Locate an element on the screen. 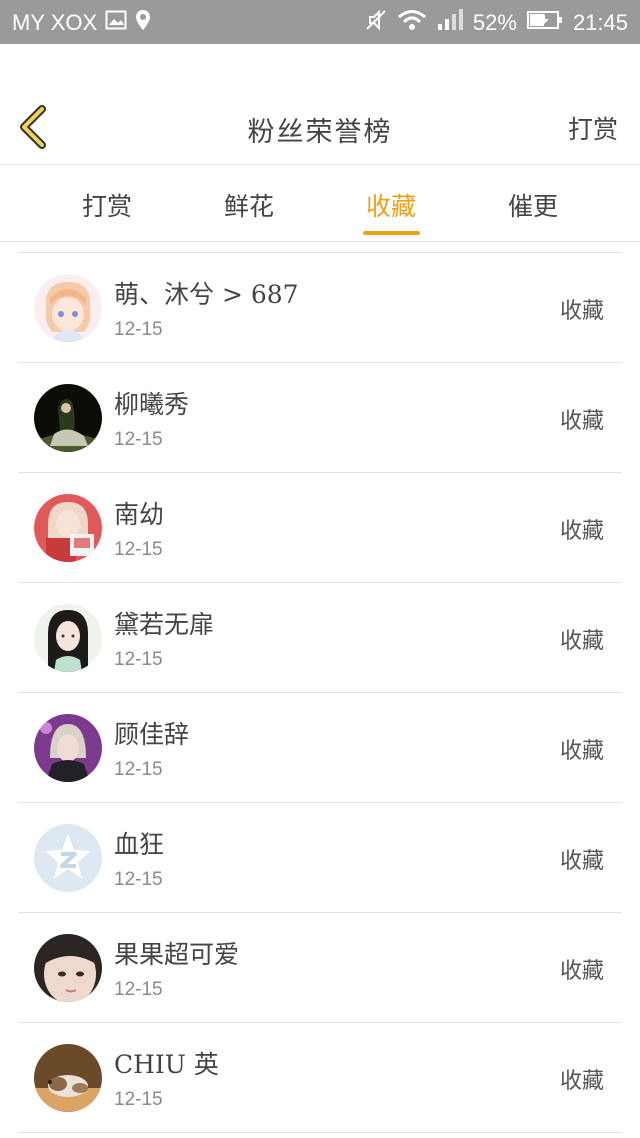 The image size is (640, 1138). list-item: 黛若无扉 12-15 收藏 is located at coordinates (320, 637).